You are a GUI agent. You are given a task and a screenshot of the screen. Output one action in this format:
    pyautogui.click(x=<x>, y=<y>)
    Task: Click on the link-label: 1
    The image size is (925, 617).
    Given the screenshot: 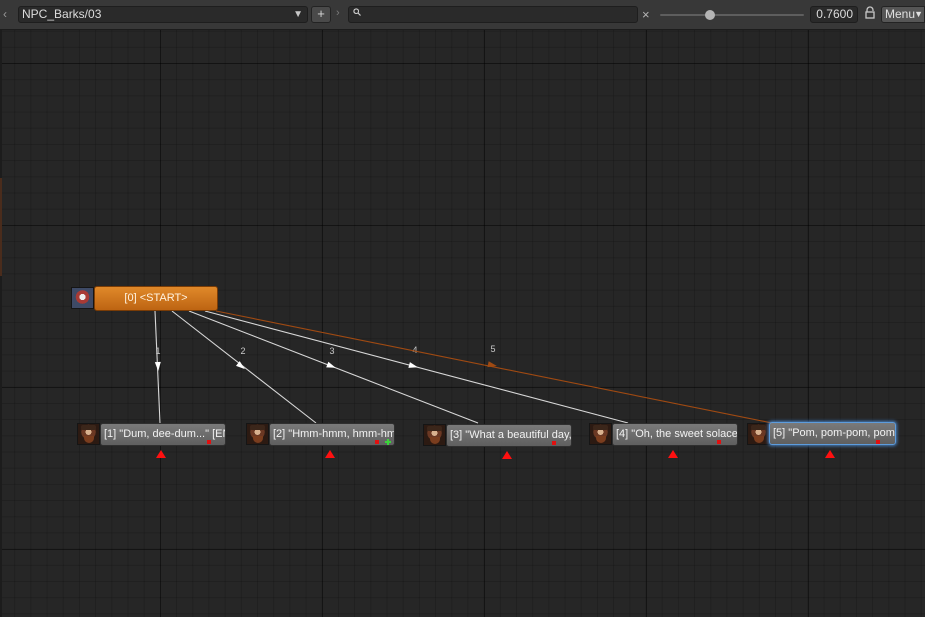 What is the action you would take?
    pyautogui.click(x=157, y=351)
    